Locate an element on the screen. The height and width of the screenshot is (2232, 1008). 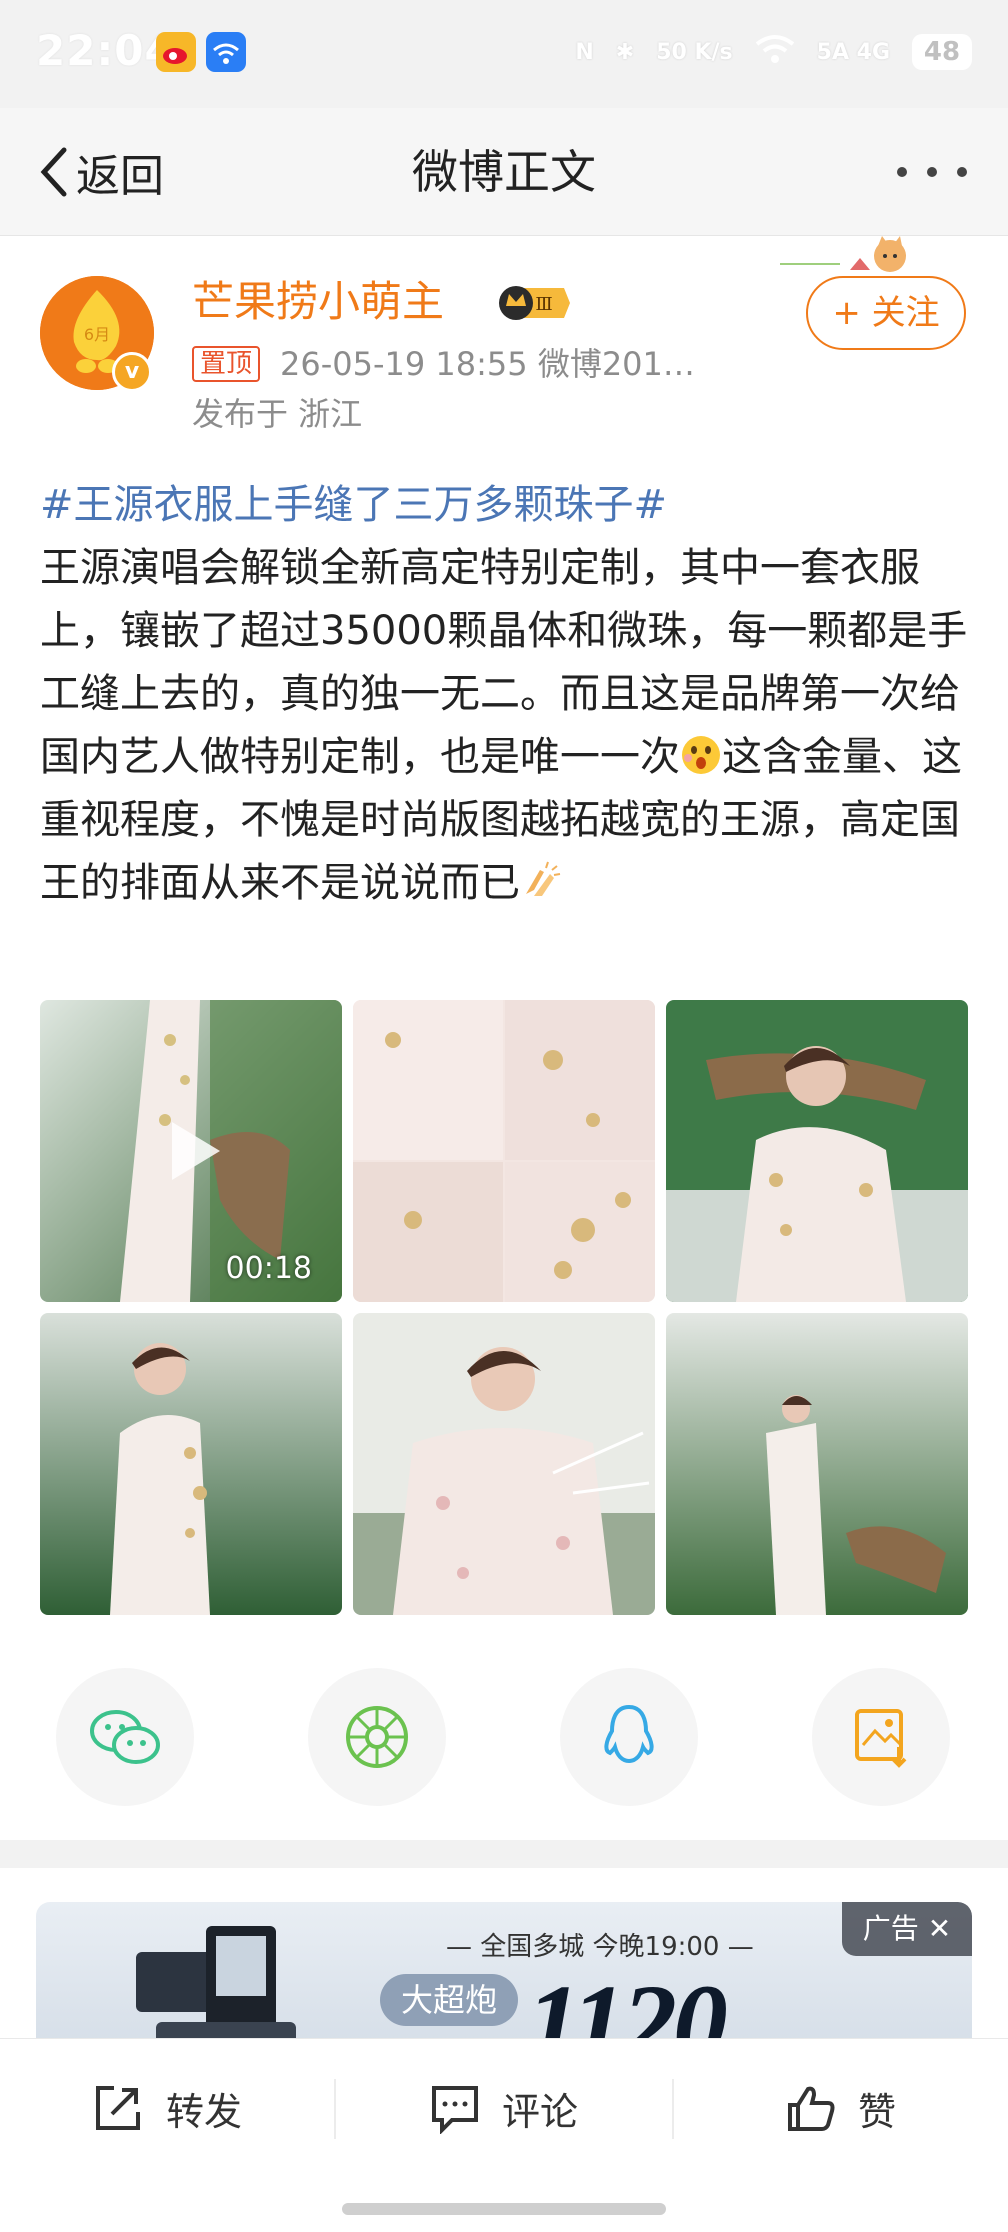
share-wechat-button is located at coordinates (125, 1737).